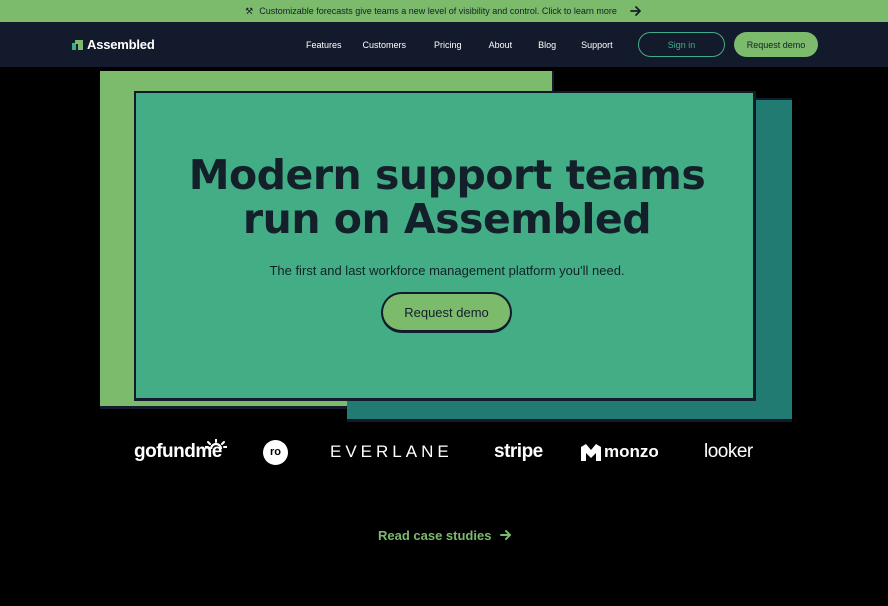 The height and width of the screenshot is (606, 888). I want to click on ro-logo-circle: ro, so click(275, 452).